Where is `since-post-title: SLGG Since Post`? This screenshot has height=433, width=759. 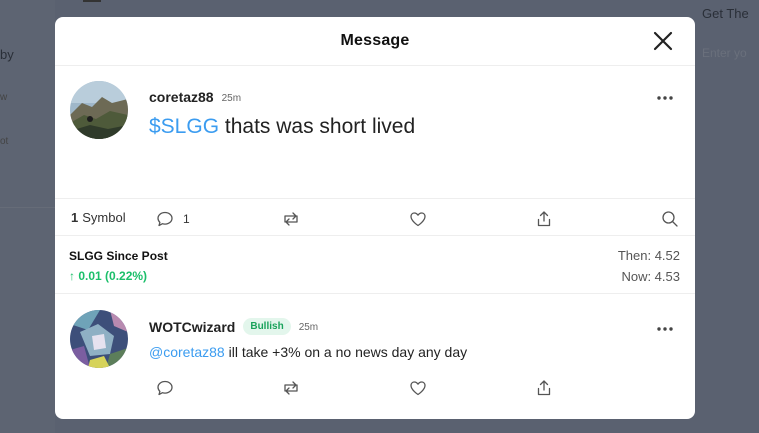 since-post-title: SLGG Since Post is located at coordinates (118, 256).